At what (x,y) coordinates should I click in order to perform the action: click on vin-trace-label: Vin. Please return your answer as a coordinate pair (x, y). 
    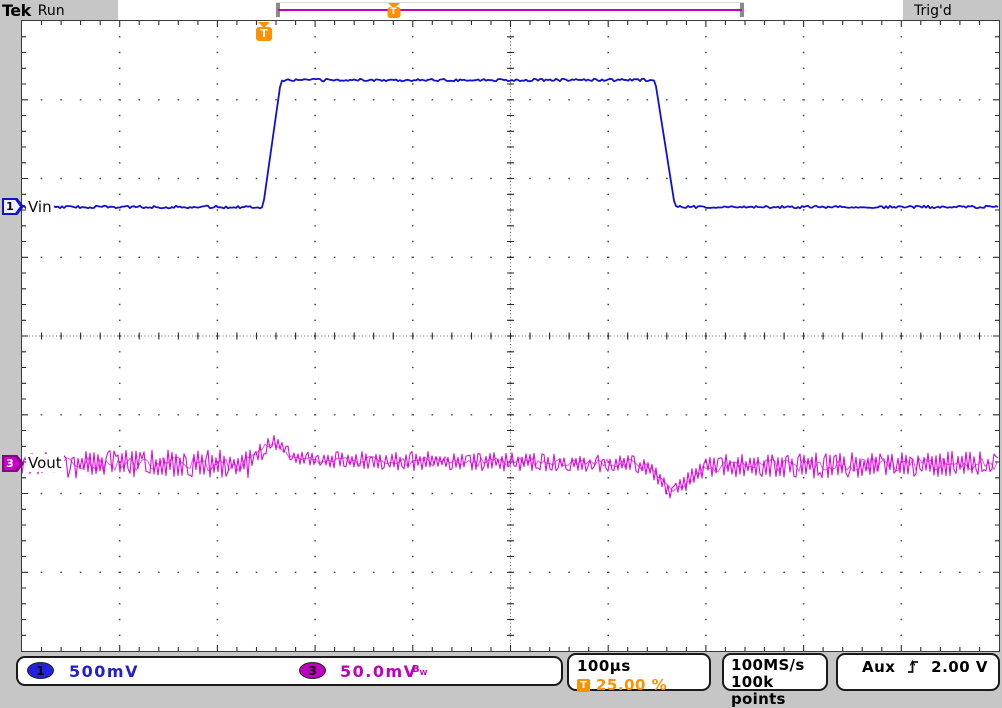
    Looking at the image, I should click on (40, 207).